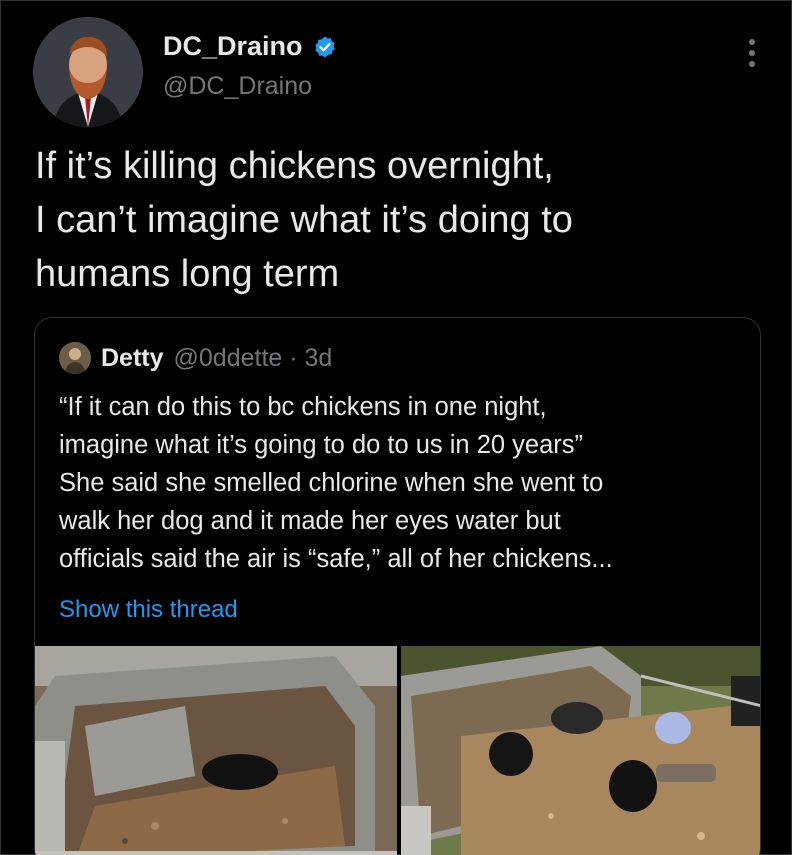 The height and width of the screenshot is (855, 792). Describe the element at coordinates (233, 46) in the screenshot. I see `author-display-name: DC_Draino` at that location.